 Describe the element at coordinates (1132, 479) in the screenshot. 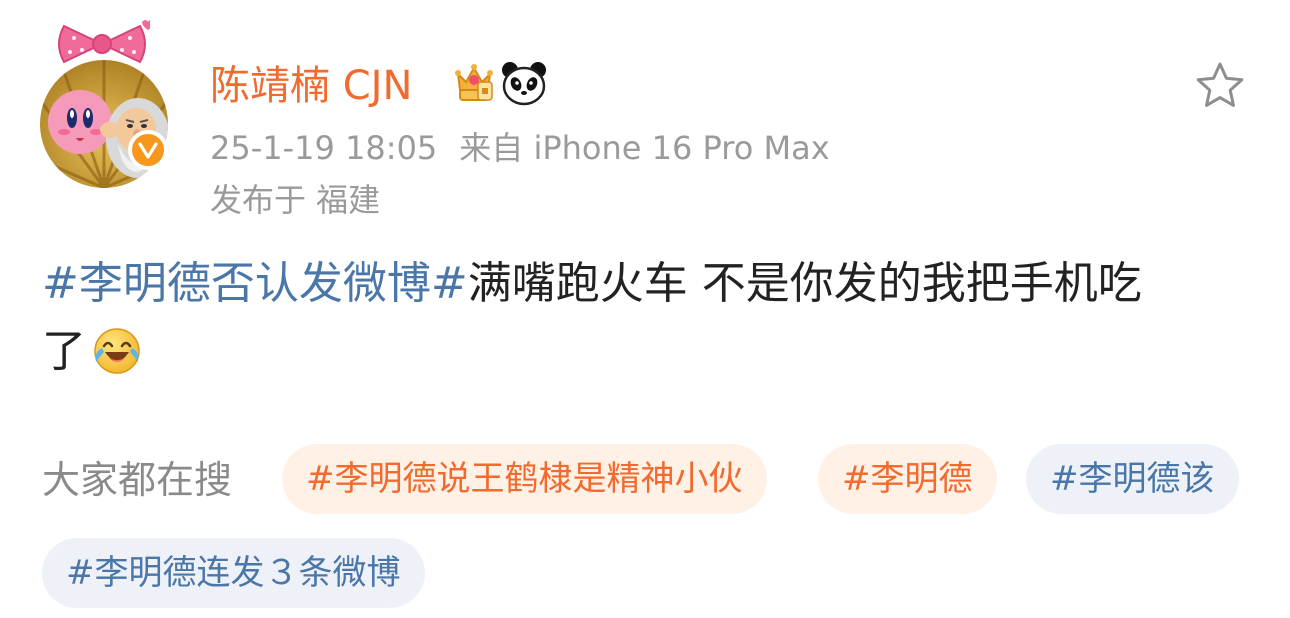

I see `trending-chip: #李明德该` at that location.